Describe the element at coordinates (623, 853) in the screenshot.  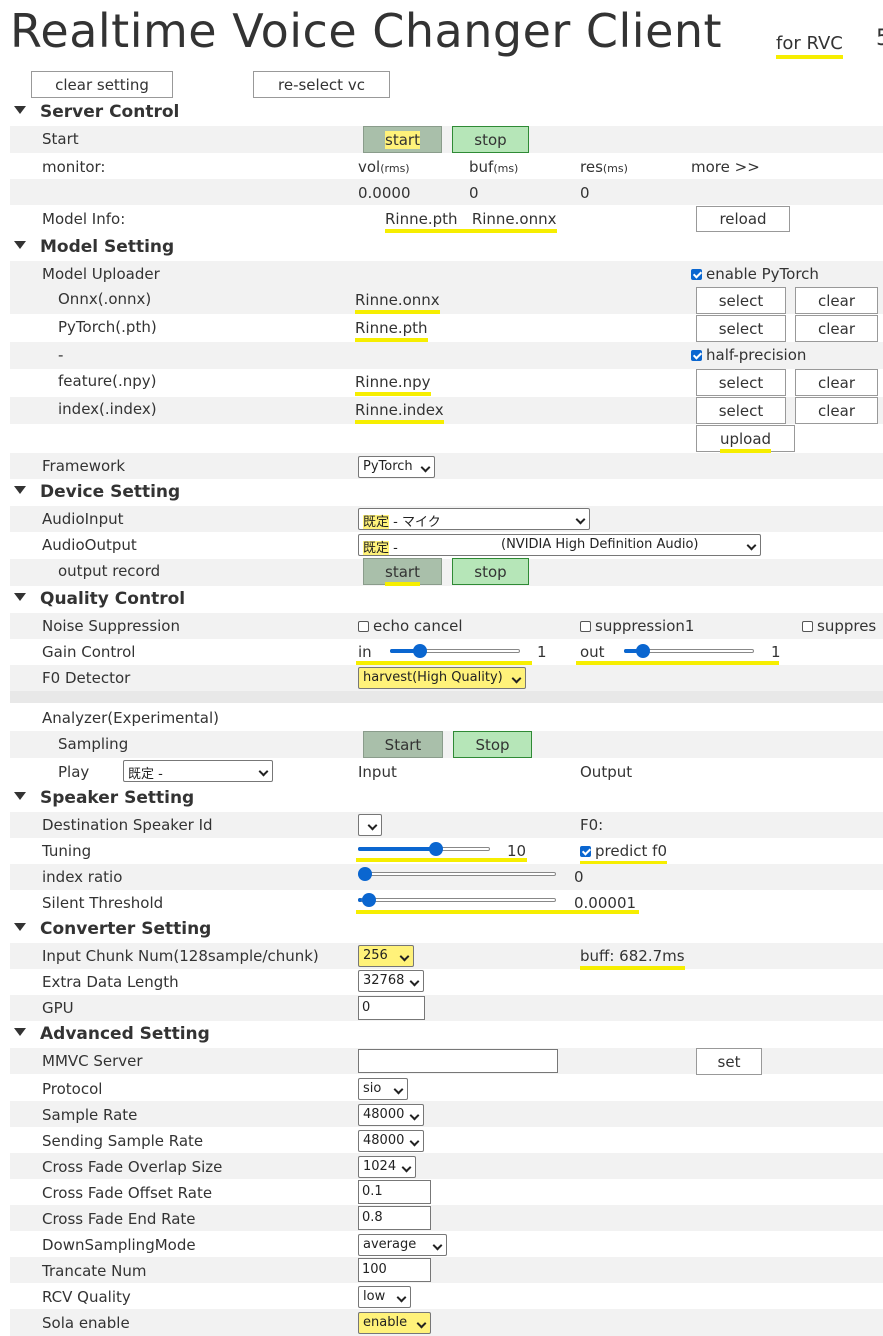
I see `predict-f0-checkbox: predict f0` at that location.